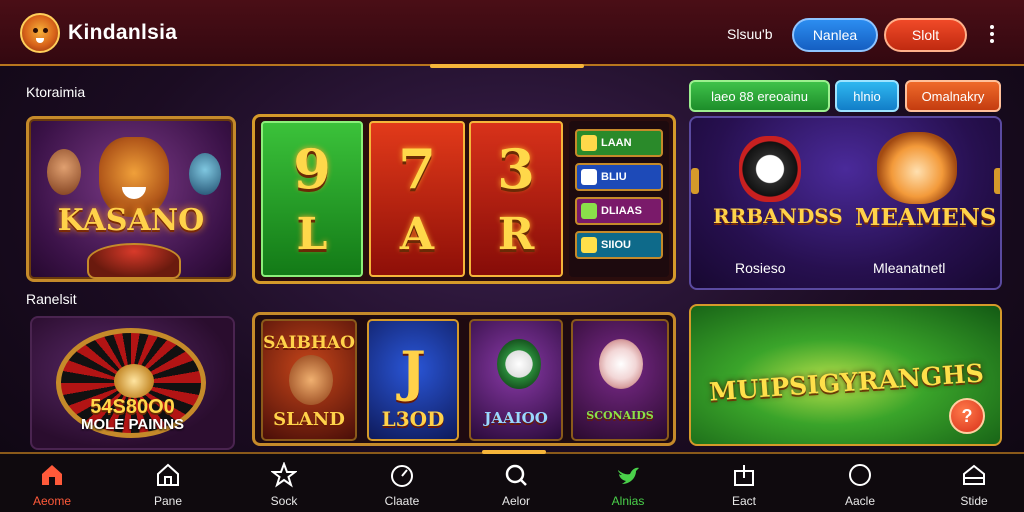  What do you see at coordinates (621, 211) in the screenshot?
I see `mini-row-label: DLIAAS` at bounding box center [621, 211].